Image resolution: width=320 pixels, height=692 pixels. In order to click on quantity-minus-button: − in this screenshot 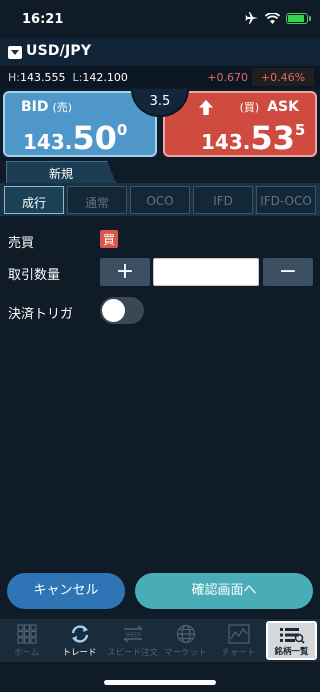, I will do `click(288, 272)`.